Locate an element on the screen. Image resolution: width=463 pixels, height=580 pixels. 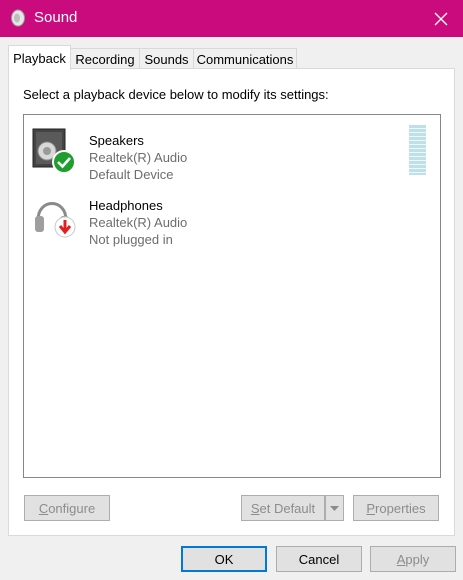
set-default-label: et Default is located at coordinates (287, 508).